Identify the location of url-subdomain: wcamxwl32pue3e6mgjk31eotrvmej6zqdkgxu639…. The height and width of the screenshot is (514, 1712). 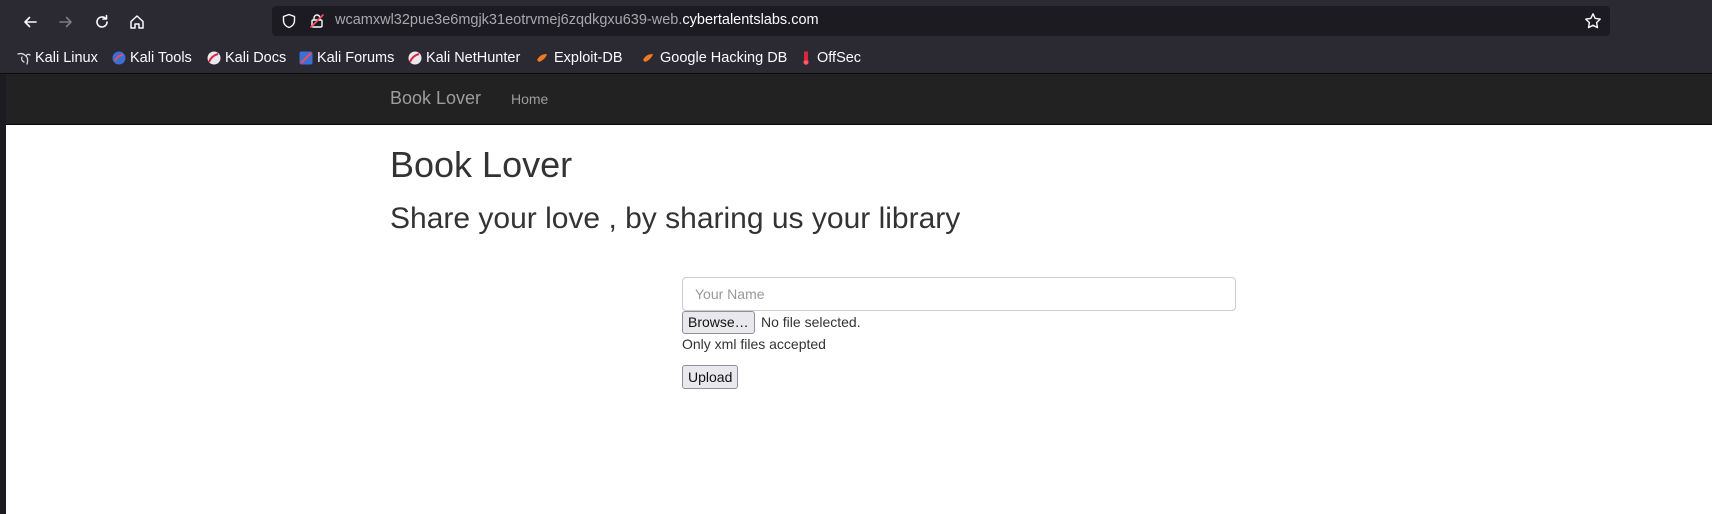
(509, 20).